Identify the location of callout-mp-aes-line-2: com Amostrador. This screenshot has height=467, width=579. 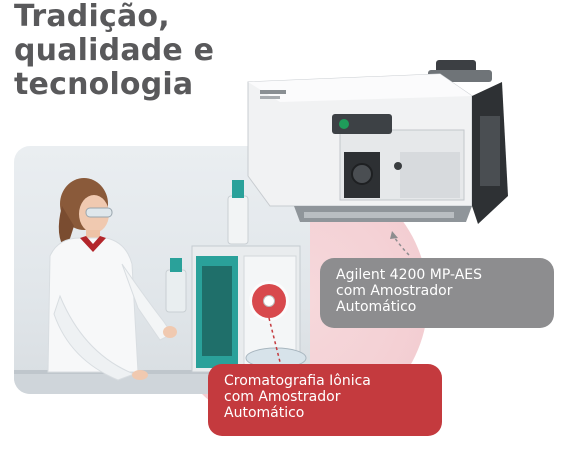
(394, 291).